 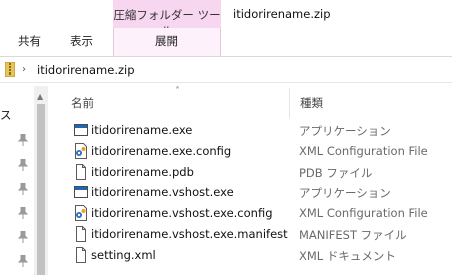 I want to click on file-type: XML ドキュメント, so click(x=347, y=256).